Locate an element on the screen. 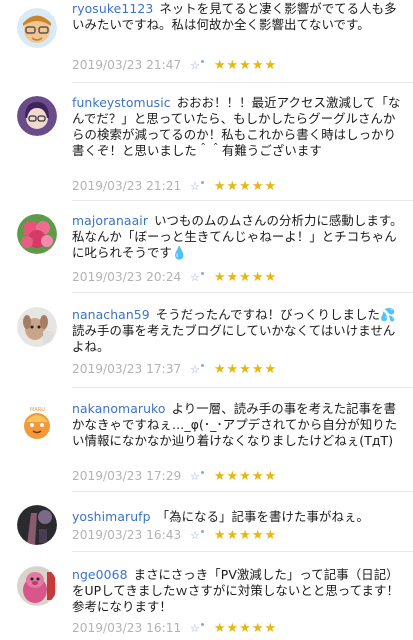  comment-meta: 2019/03/23 16:11 ☆ ★★★★★ is located at coordinates (174, 628).